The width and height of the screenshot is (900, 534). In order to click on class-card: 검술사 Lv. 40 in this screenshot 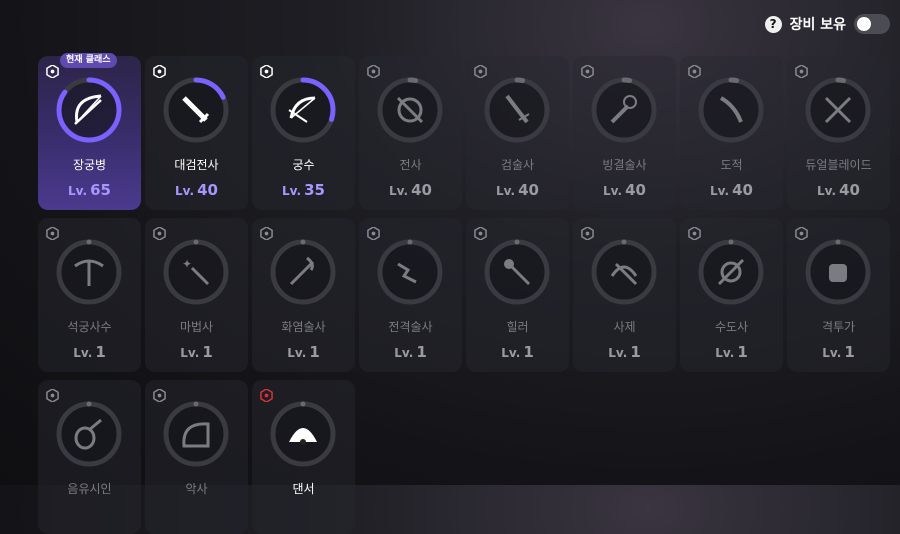, I will do `click(517, 133)`.